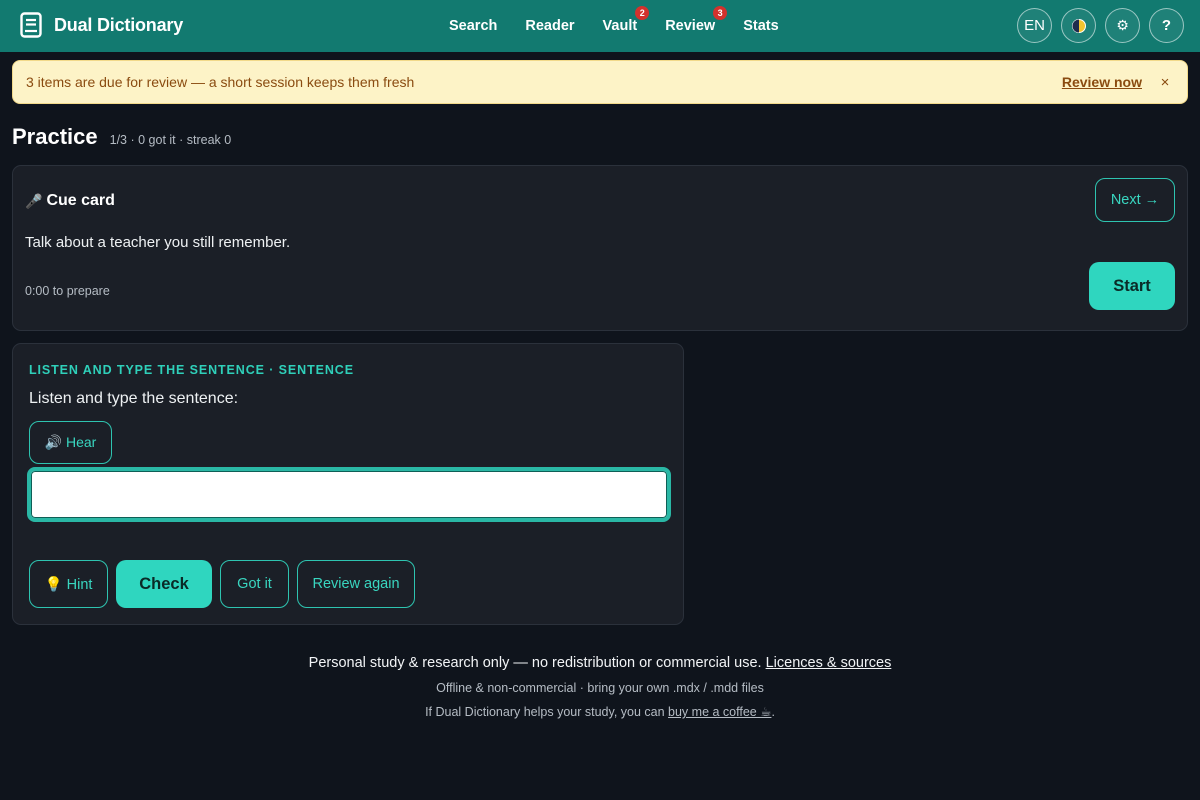 The height and width of the screenshot is (800, 1200). I want to click on gear-icon: ⚙, so click(1122, 25).